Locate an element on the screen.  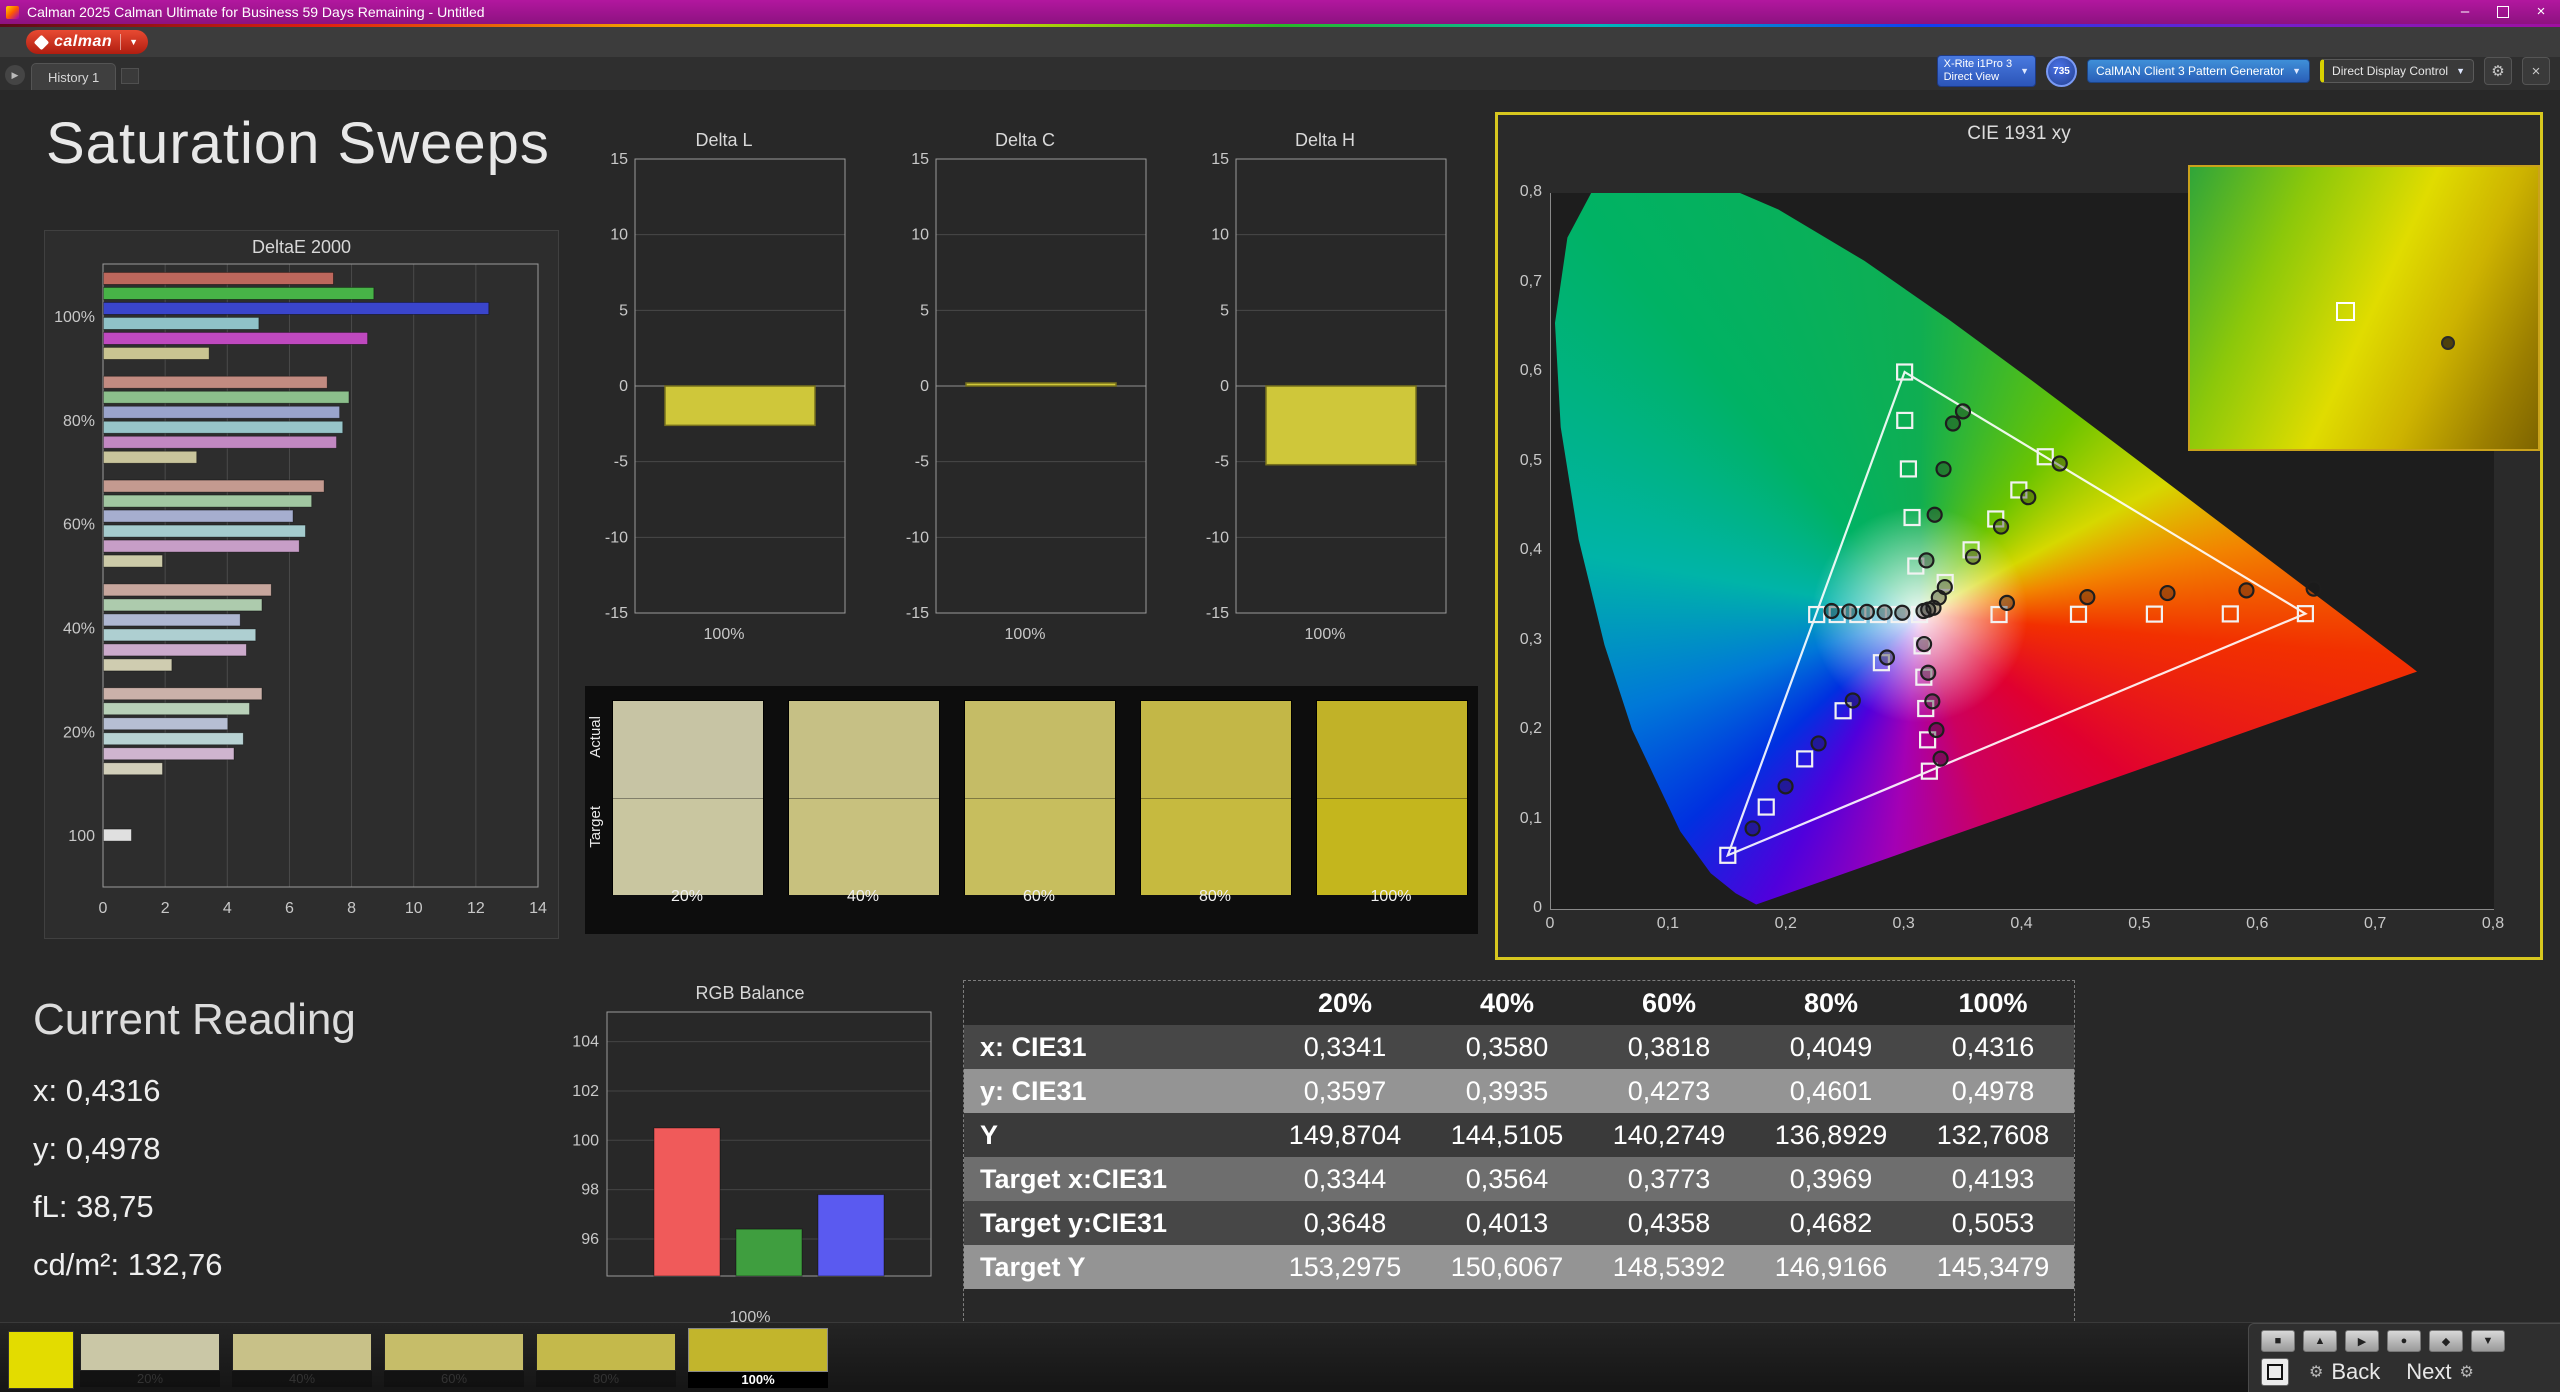
triangle-up-button: ▲ is located at coordinates (2320, 1341).